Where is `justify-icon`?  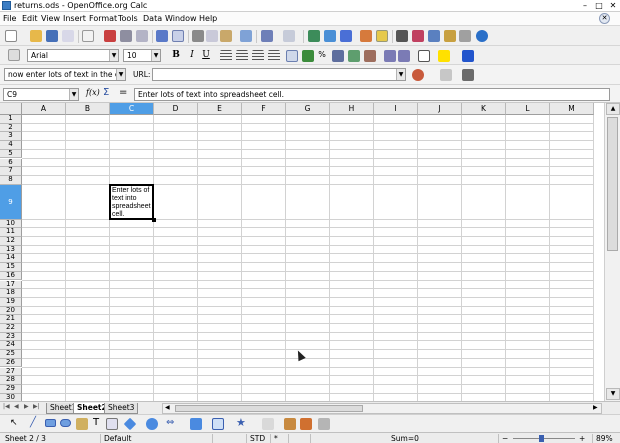
justify-icon is located at coordinates (274, 56).